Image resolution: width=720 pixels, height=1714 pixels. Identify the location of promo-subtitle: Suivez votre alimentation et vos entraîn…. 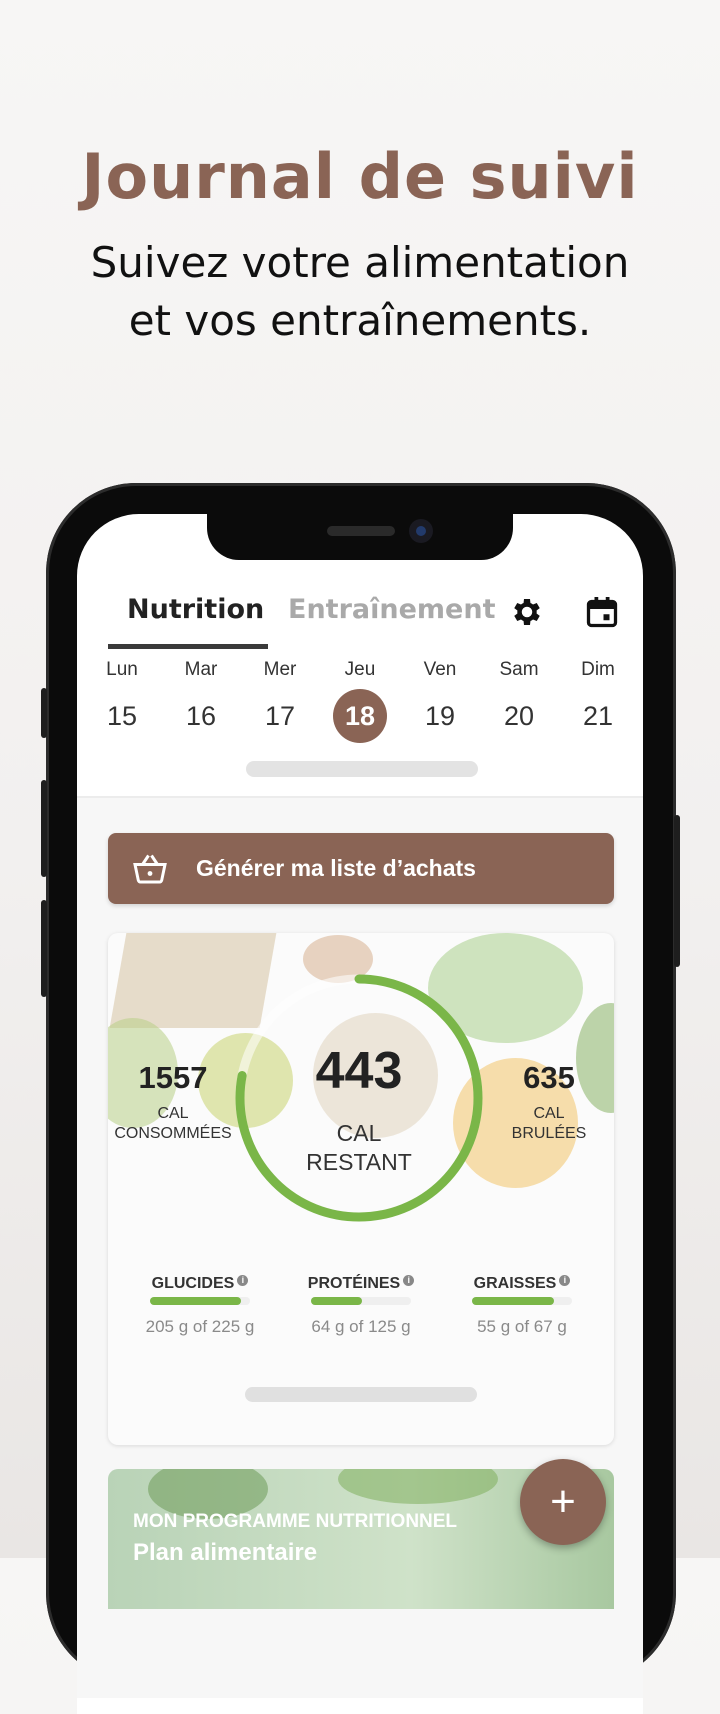
(360, 292).